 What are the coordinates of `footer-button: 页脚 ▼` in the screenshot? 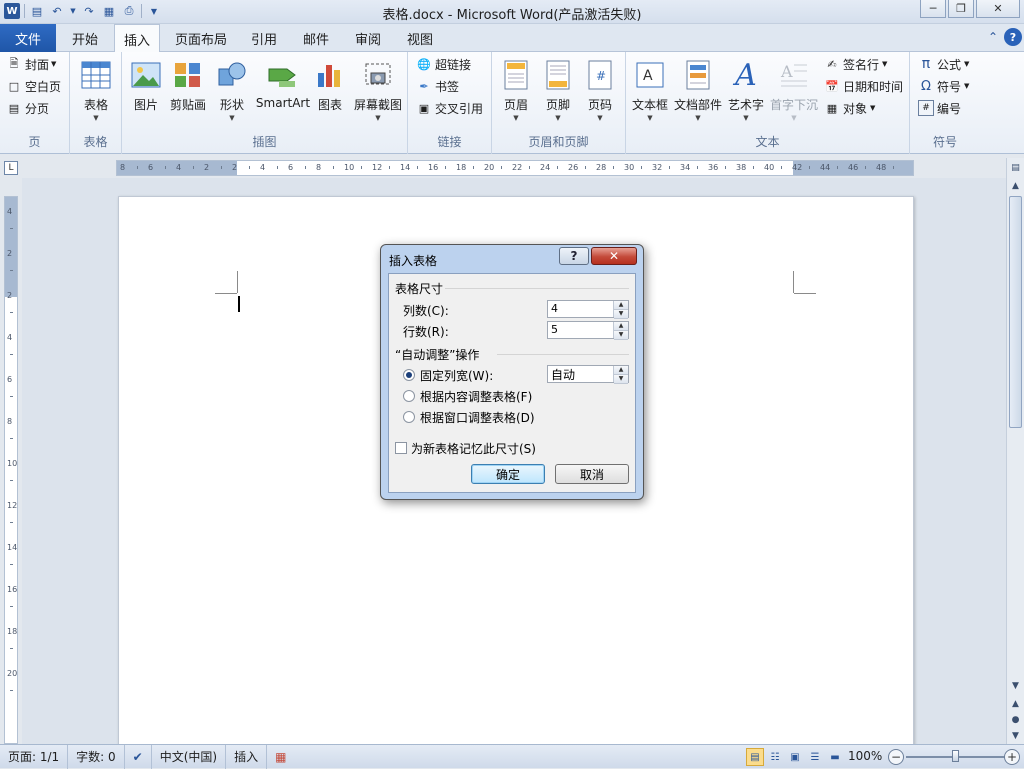 It's located at (558, 91).